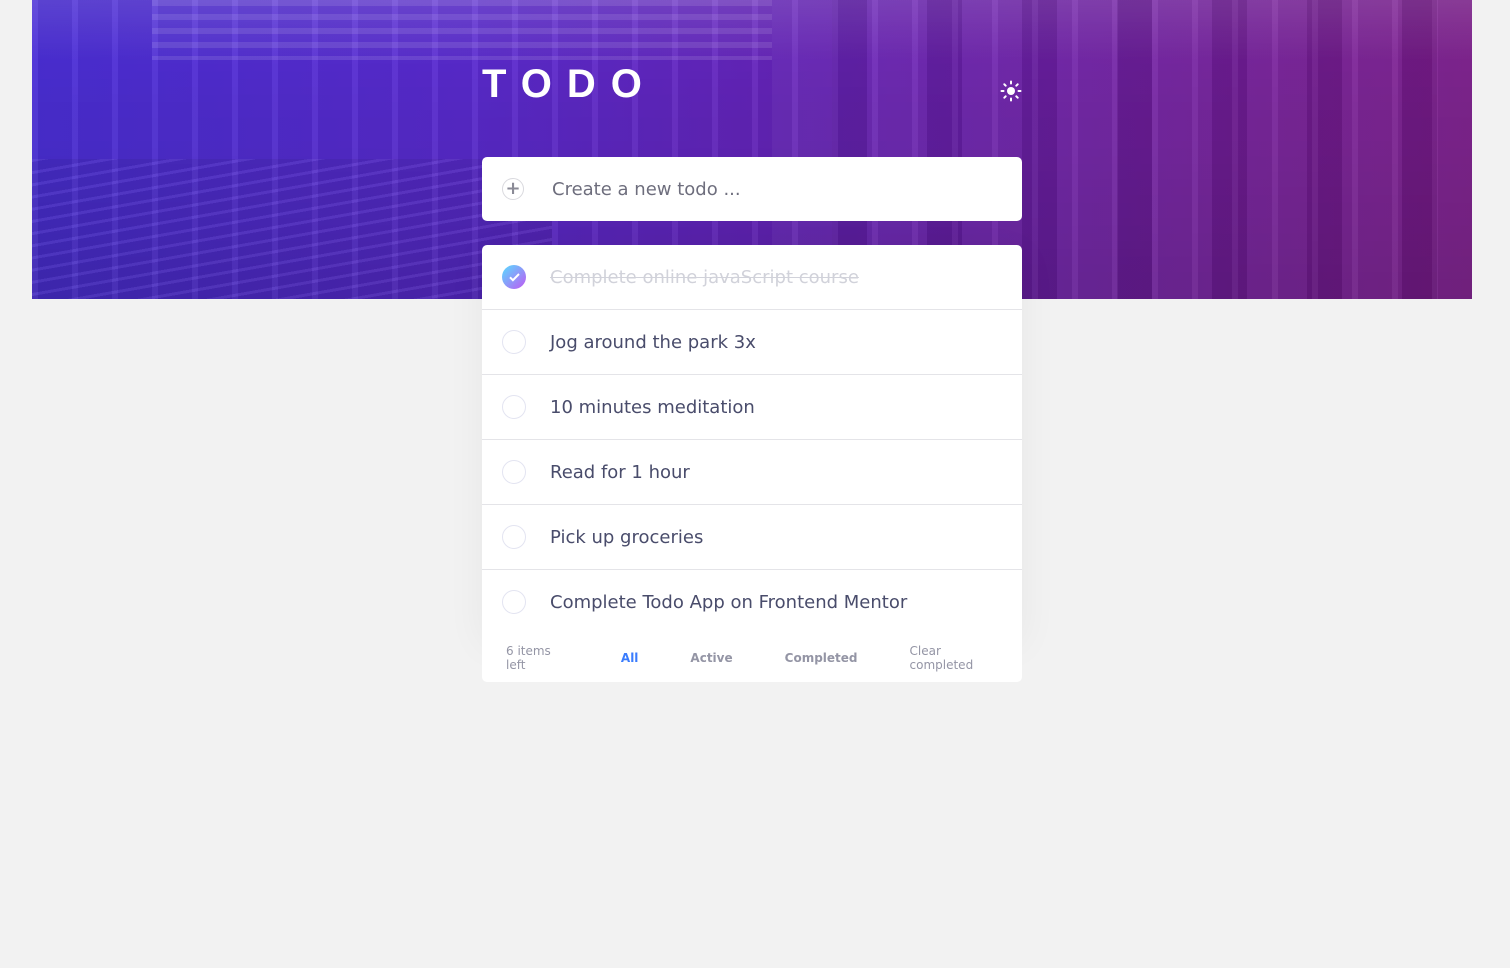  What do you see at coordinates (292, 229) in the screenshot?
I see `hero-floor-detail` at bounding box center [292, 229].